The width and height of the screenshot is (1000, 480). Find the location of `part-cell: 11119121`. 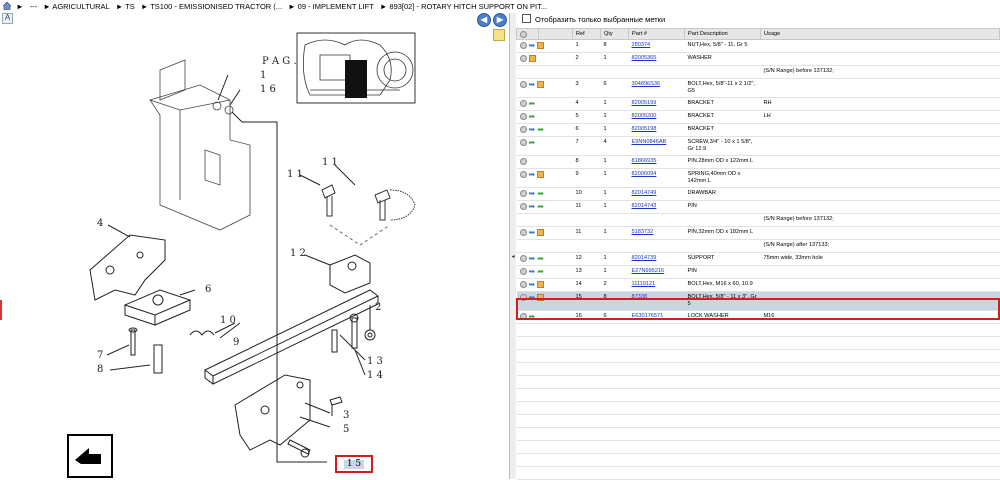

part-cell: 11119121 is located at coordinates (656, 285).